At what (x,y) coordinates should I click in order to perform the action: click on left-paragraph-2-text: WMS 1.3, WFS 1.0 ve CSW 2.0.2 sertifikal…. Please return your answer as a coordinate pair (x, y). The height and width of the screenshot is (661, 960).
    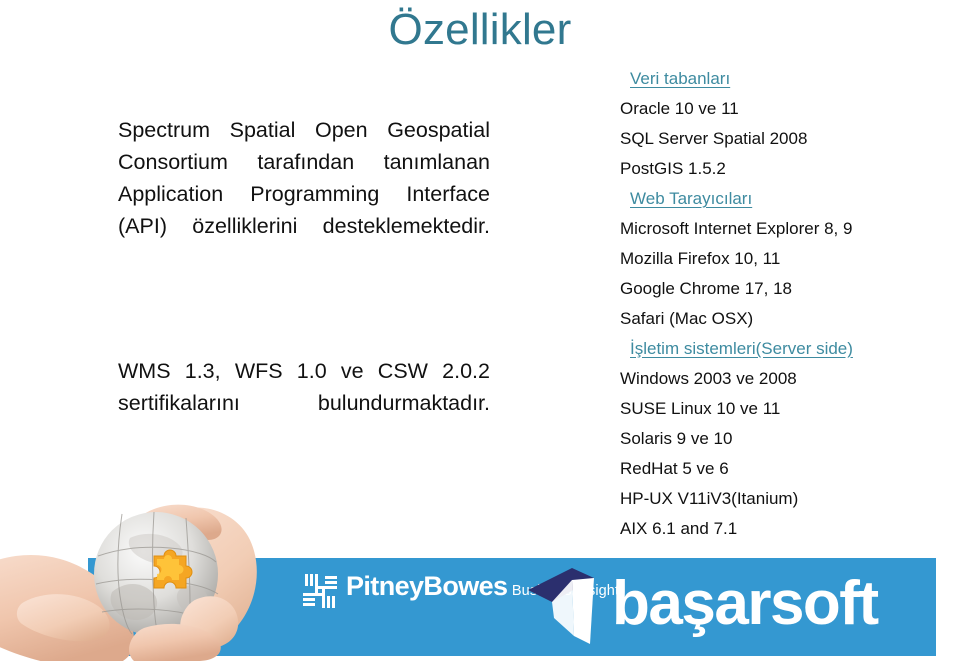
    Looking at the image, I should click on (304, 387).